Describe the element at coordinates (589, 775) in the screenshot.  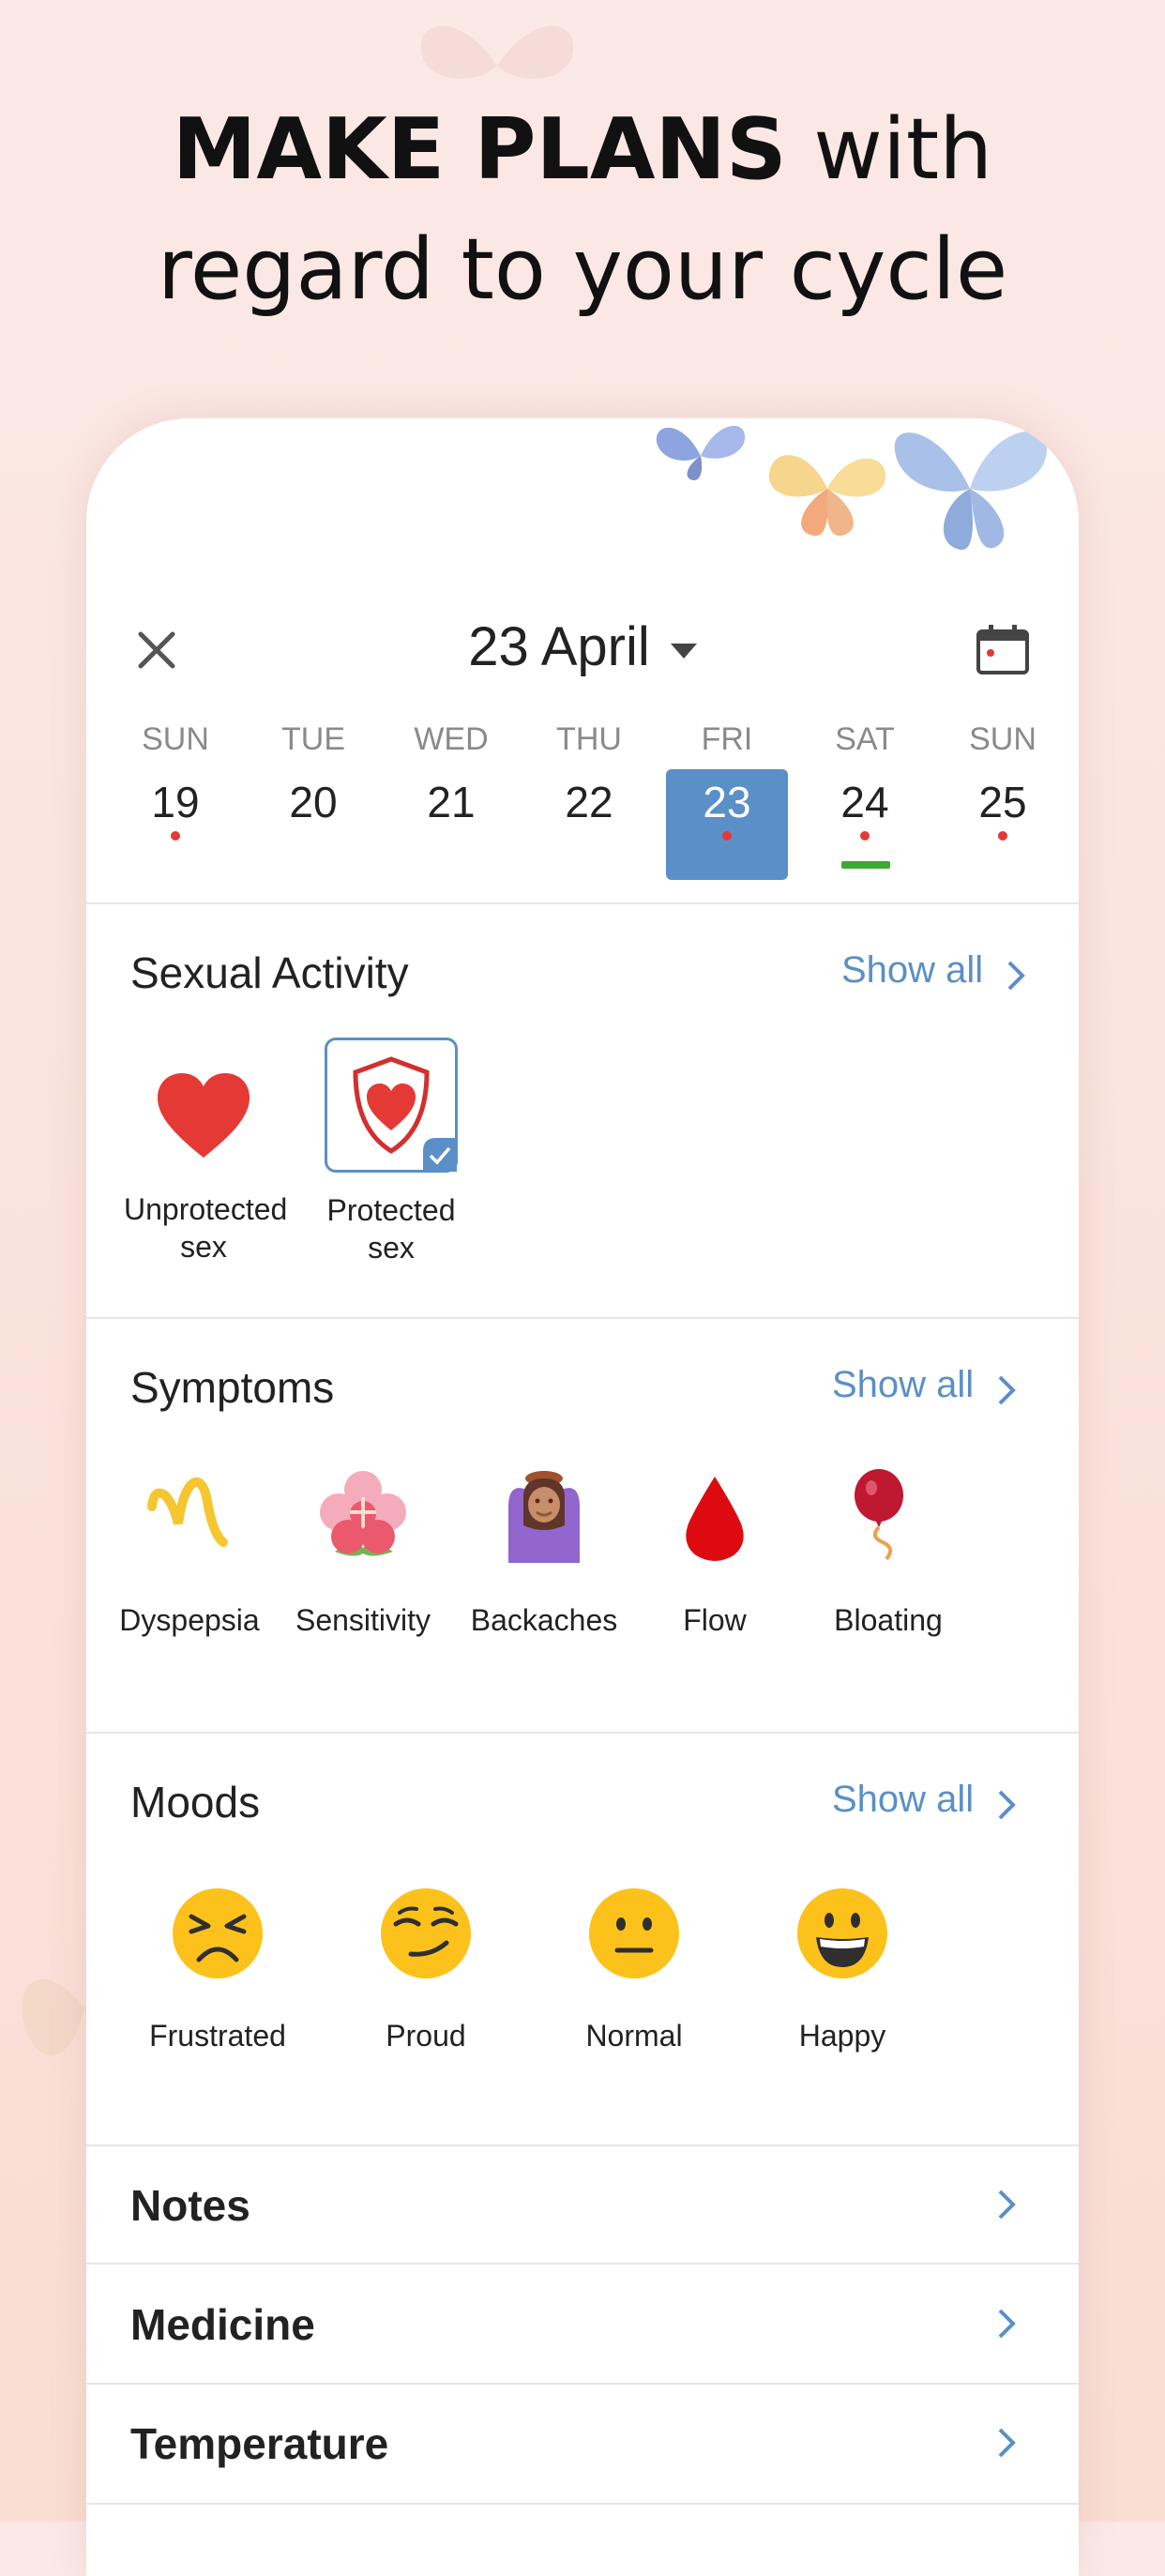
I see `day-cell: THU 22` at that location.